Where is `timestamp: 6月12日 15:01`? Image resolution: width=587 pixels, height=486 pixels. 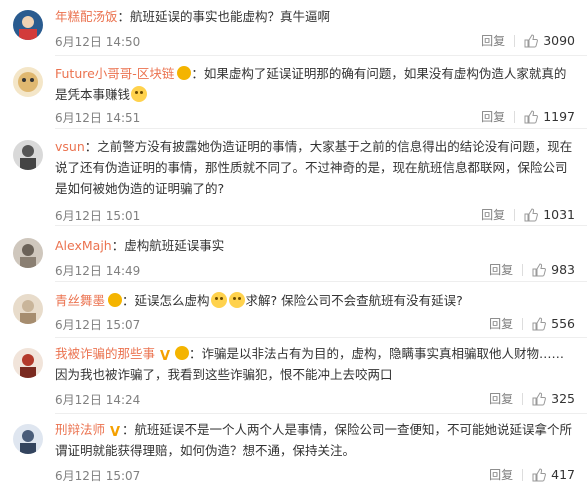
timestamp: 6月12日 15:01 is located at coordinates (98, 216).